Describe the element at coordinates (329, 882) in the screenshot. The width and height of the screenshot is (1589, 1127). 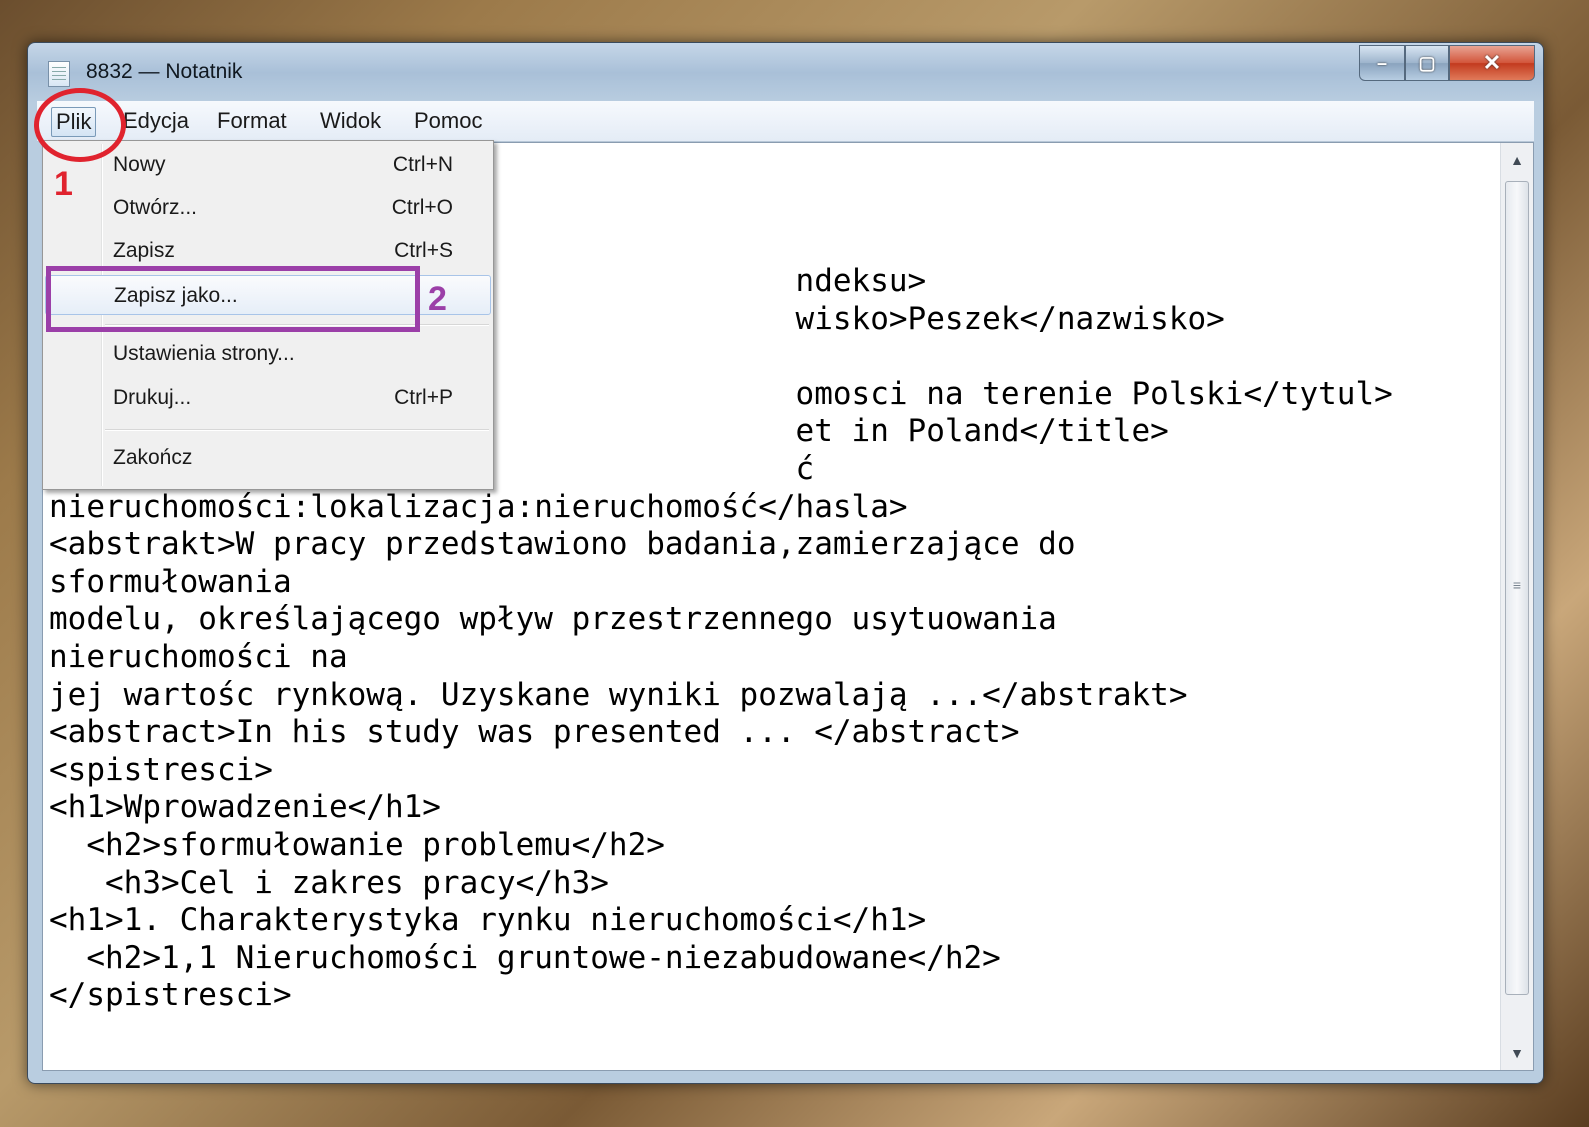
I see `text-line: <h3>Cel i zakres pracy</h3>` at that location.